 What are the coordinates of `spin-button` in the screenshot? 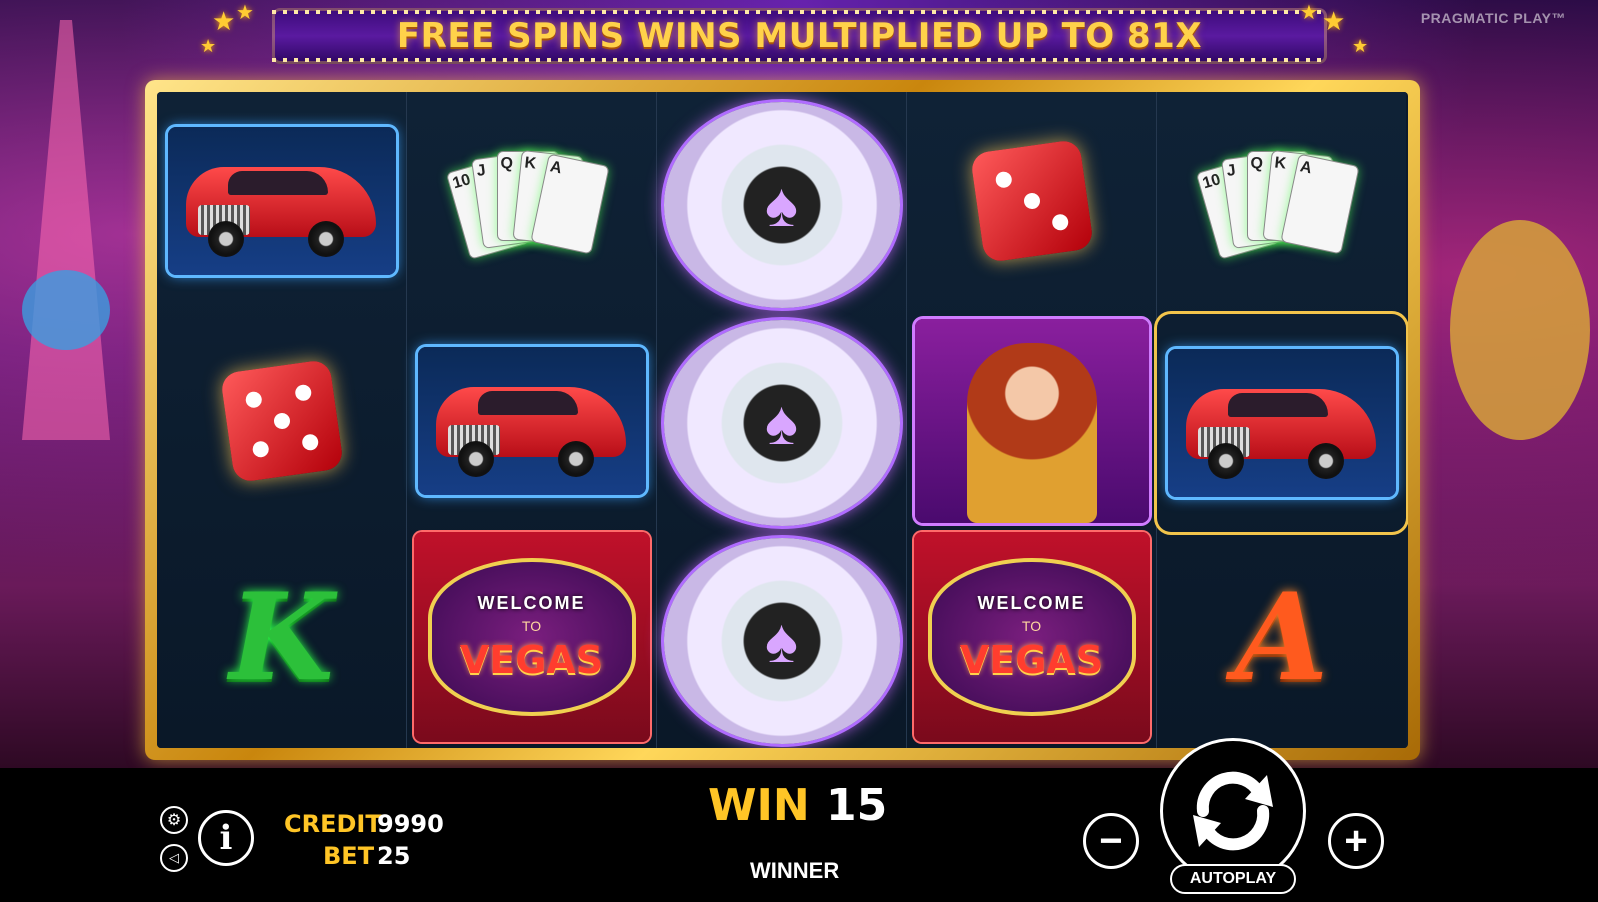 It's located at (1233, 811).